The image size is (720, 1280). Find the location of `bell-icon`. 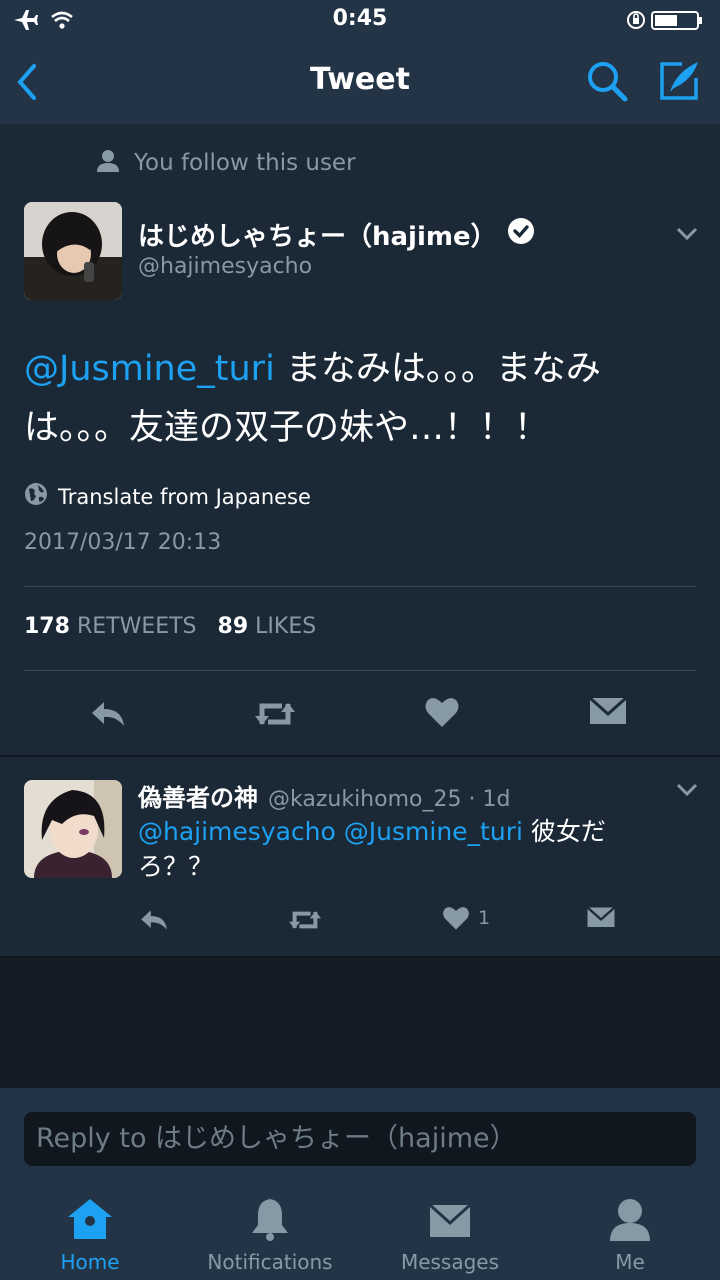

bell-icon is located at coordinates (270, 1221).